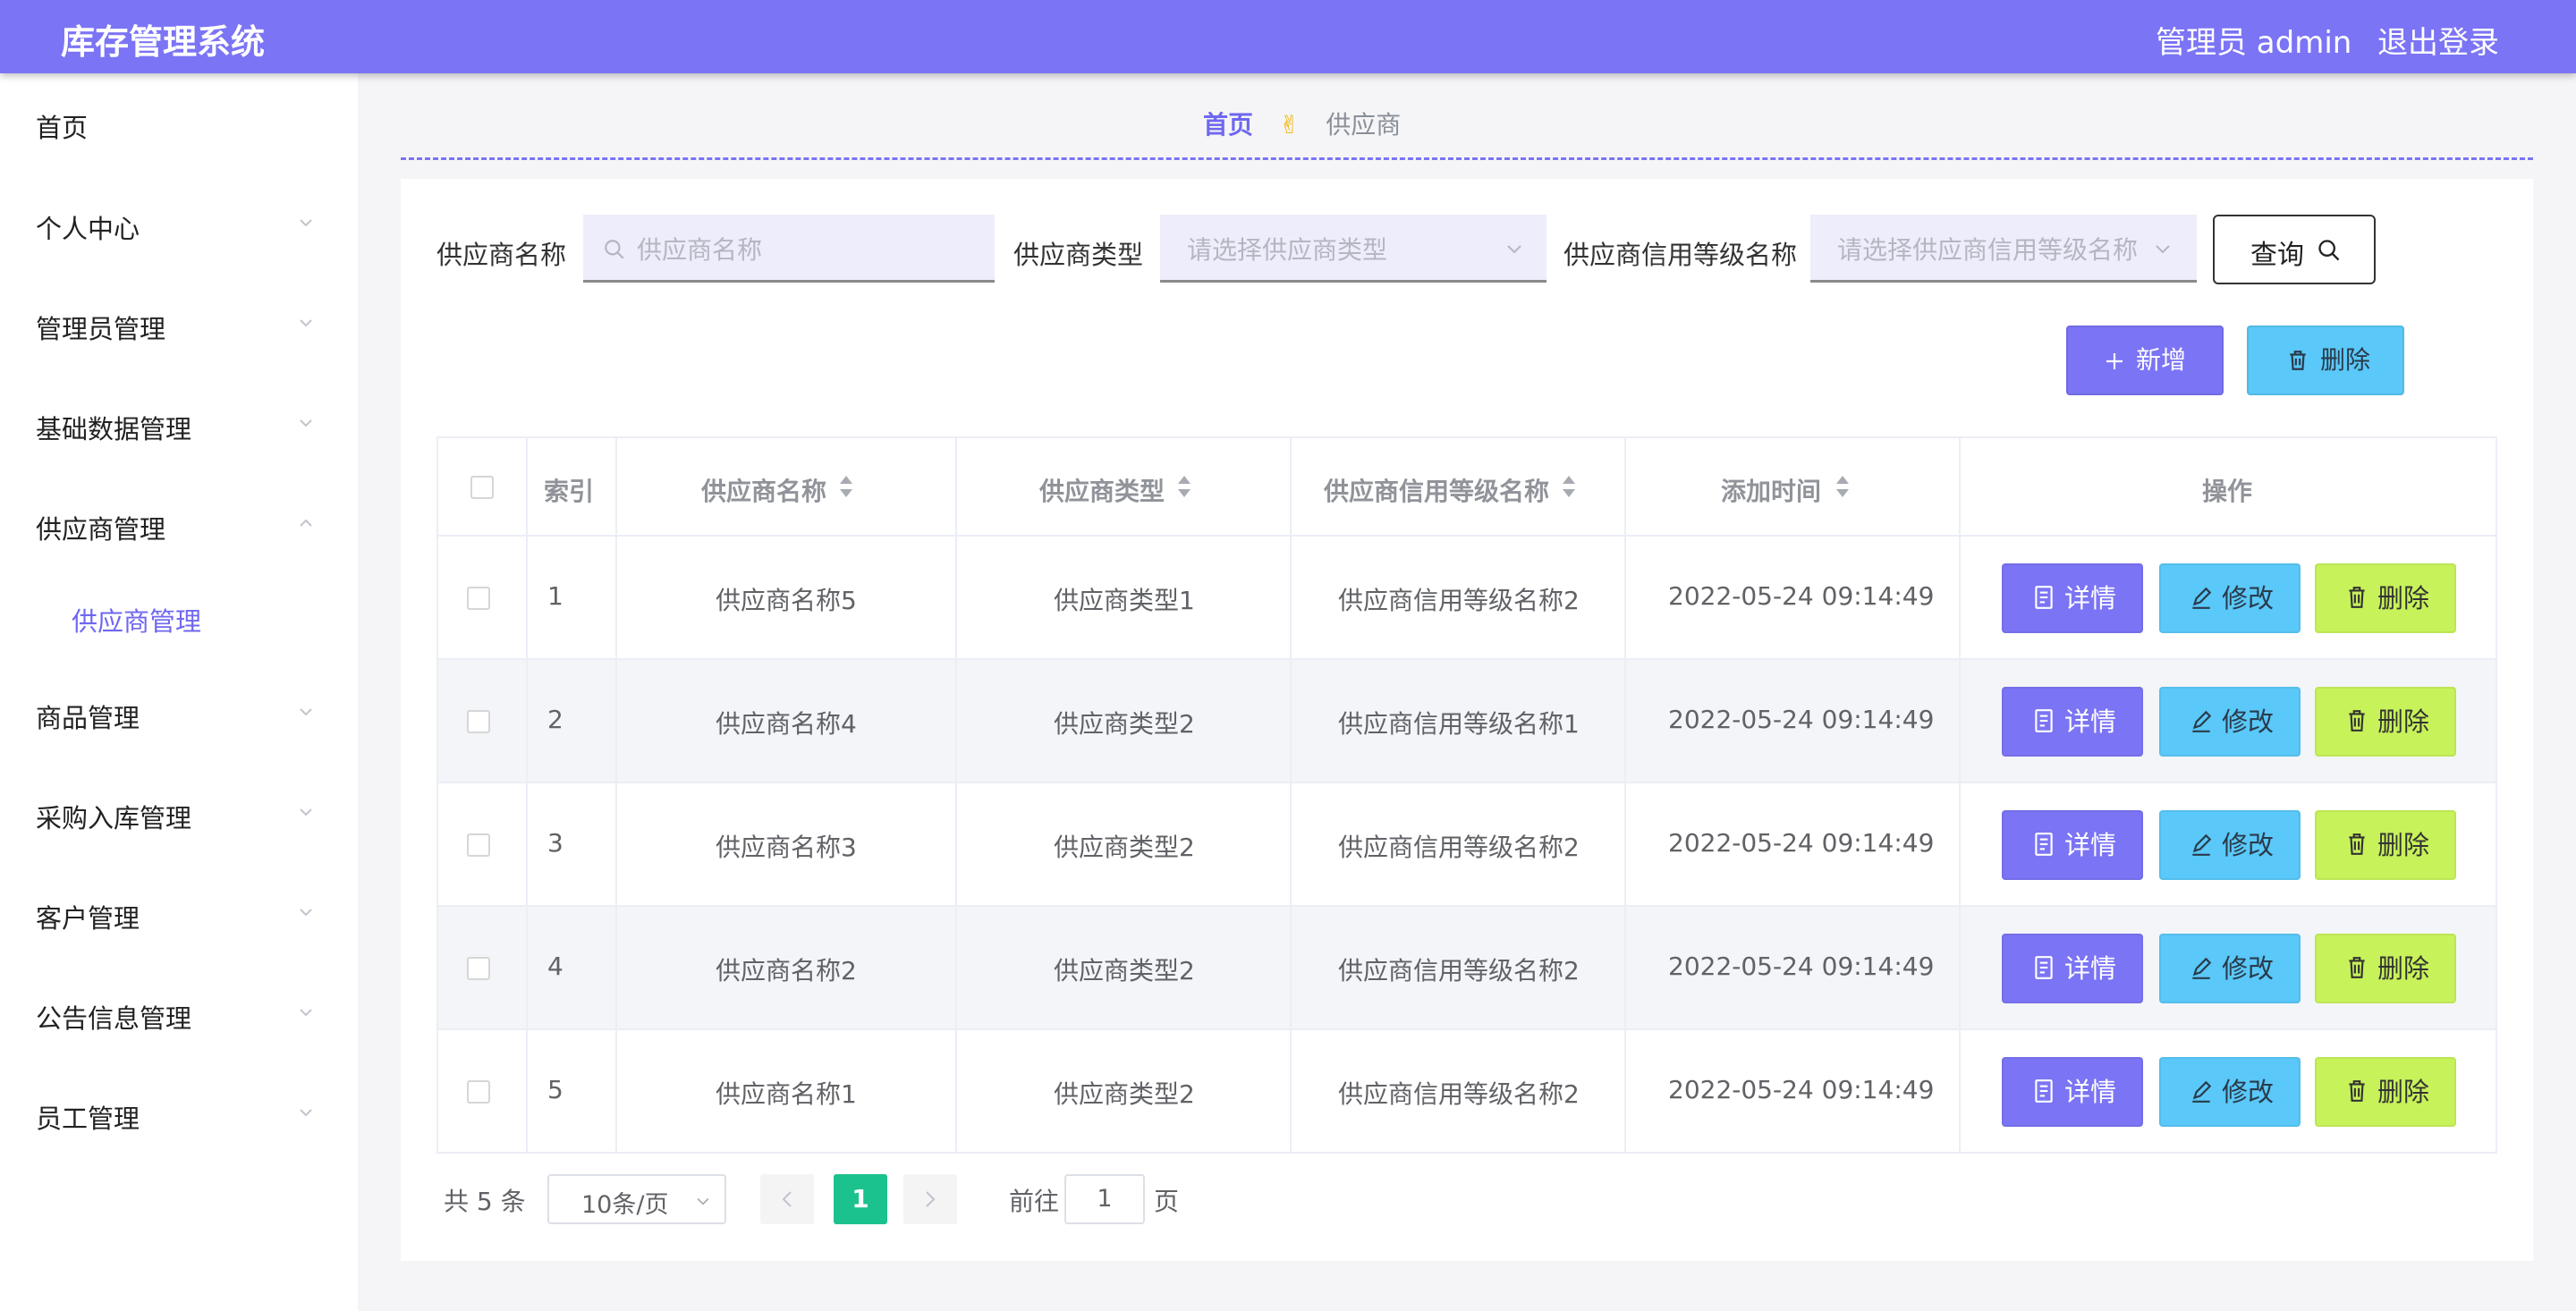  What do you see at coordinates (2277, 255) in the screenshot?
I see `query-button-label: 查询` at bounding box center [2277, 255].